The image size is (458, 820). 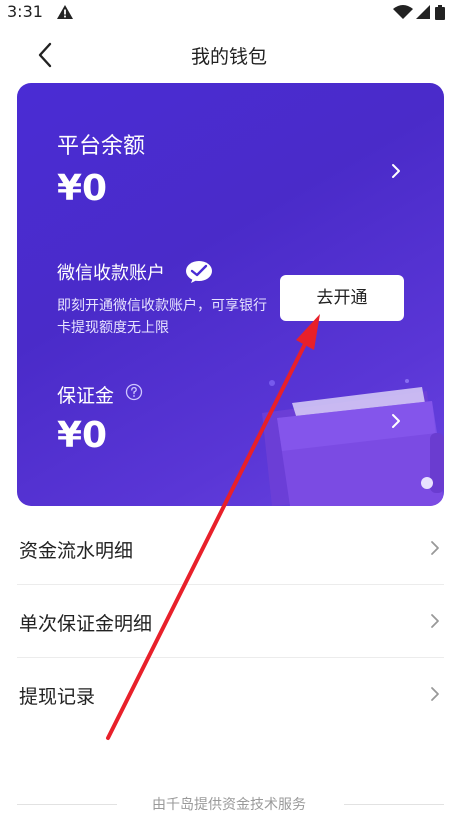 I want to click on battery-icon, so click(x=440, y=12).